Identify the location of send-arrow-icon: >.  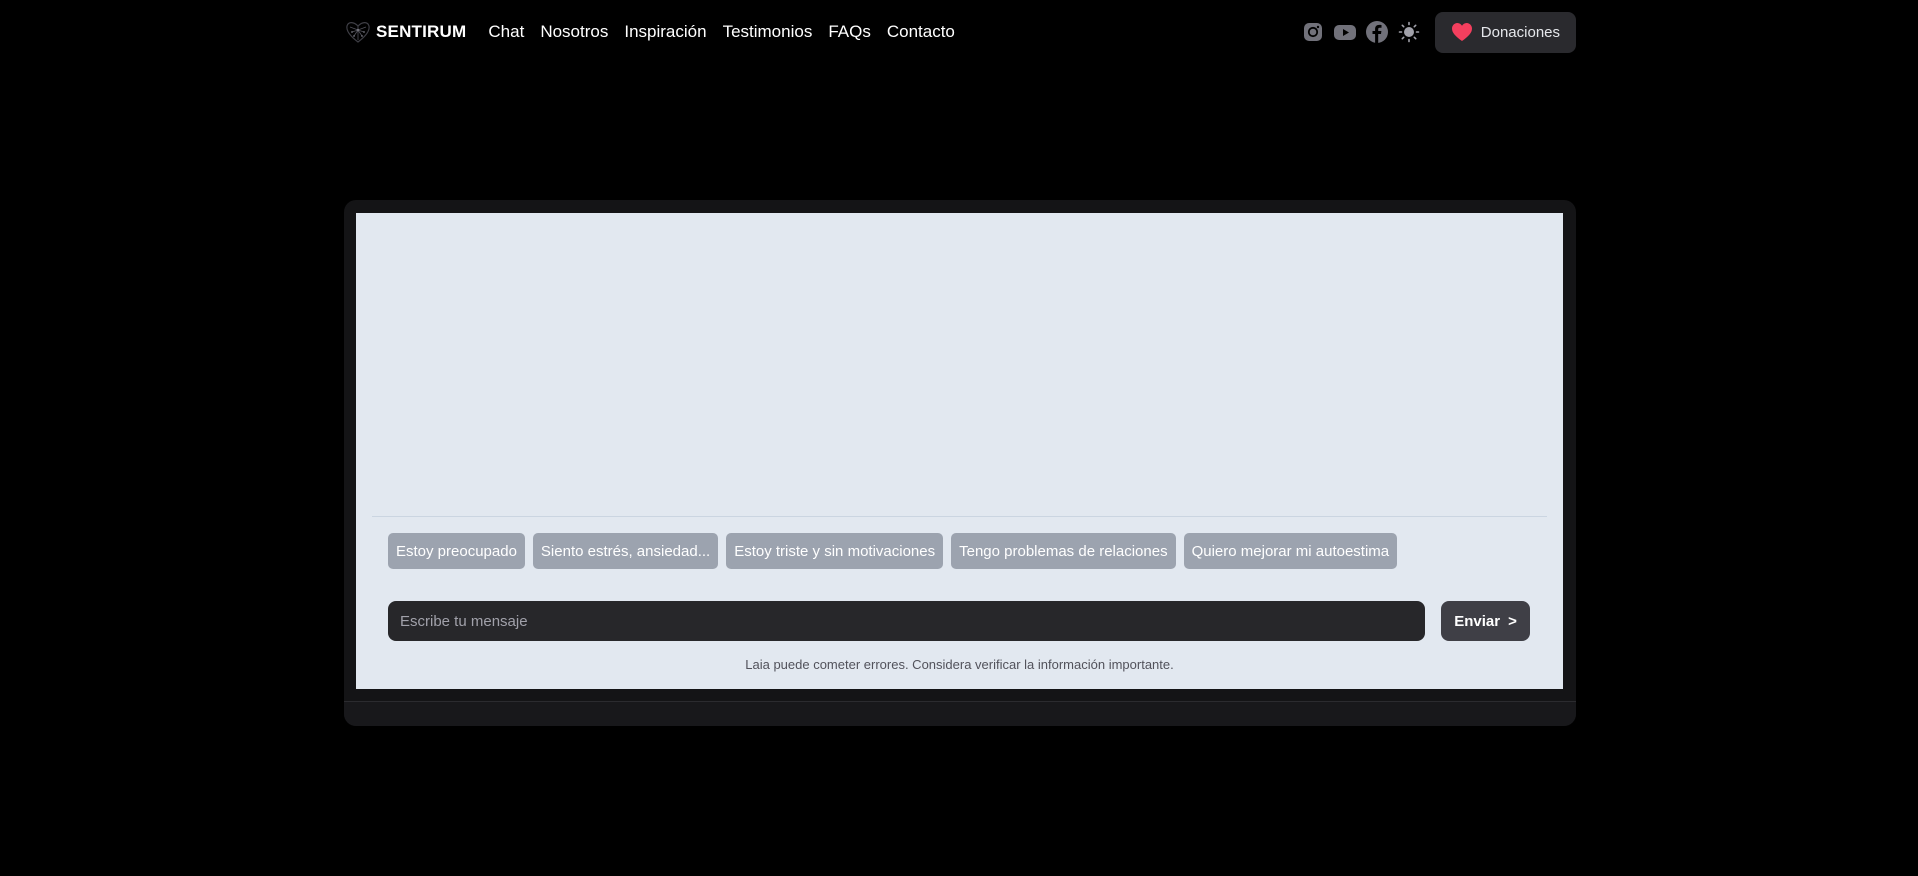
(1512, 621).